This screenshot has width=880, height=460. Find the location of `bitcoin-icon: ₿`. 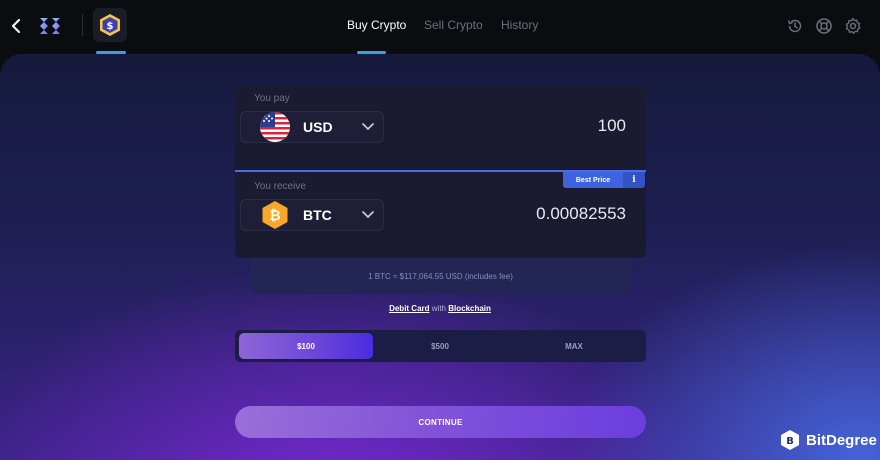

bitcoin-icon: ₿ is located at coordinates (275, 215).